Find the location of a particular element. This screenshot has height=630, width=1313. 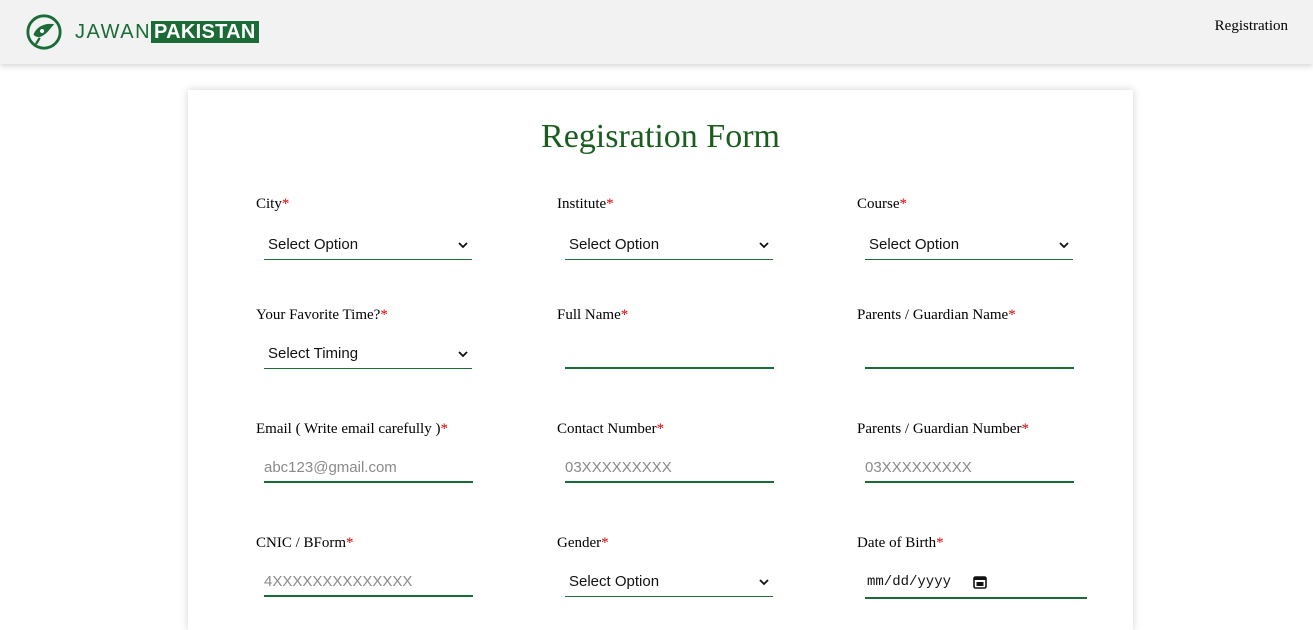

course-select-value: Select Option is located at coordinates (914, 244).